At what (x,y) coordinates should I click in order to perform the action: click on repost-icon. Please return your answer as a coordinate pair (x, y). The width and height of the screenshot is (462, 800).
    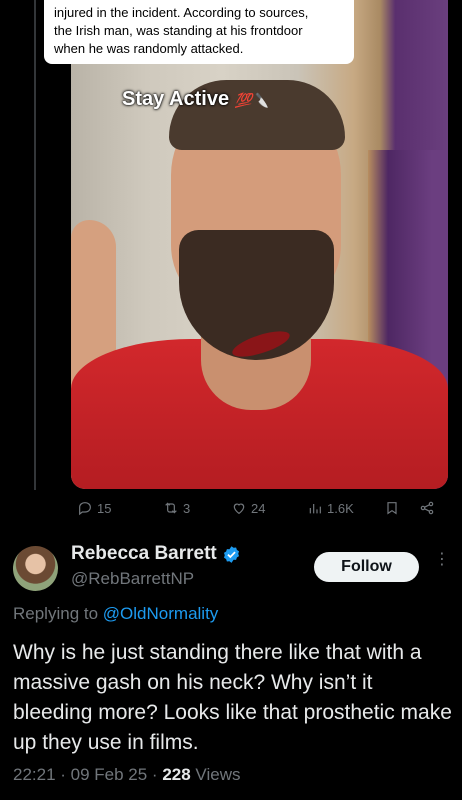
    Looking at the image, I should click on (171, 508).